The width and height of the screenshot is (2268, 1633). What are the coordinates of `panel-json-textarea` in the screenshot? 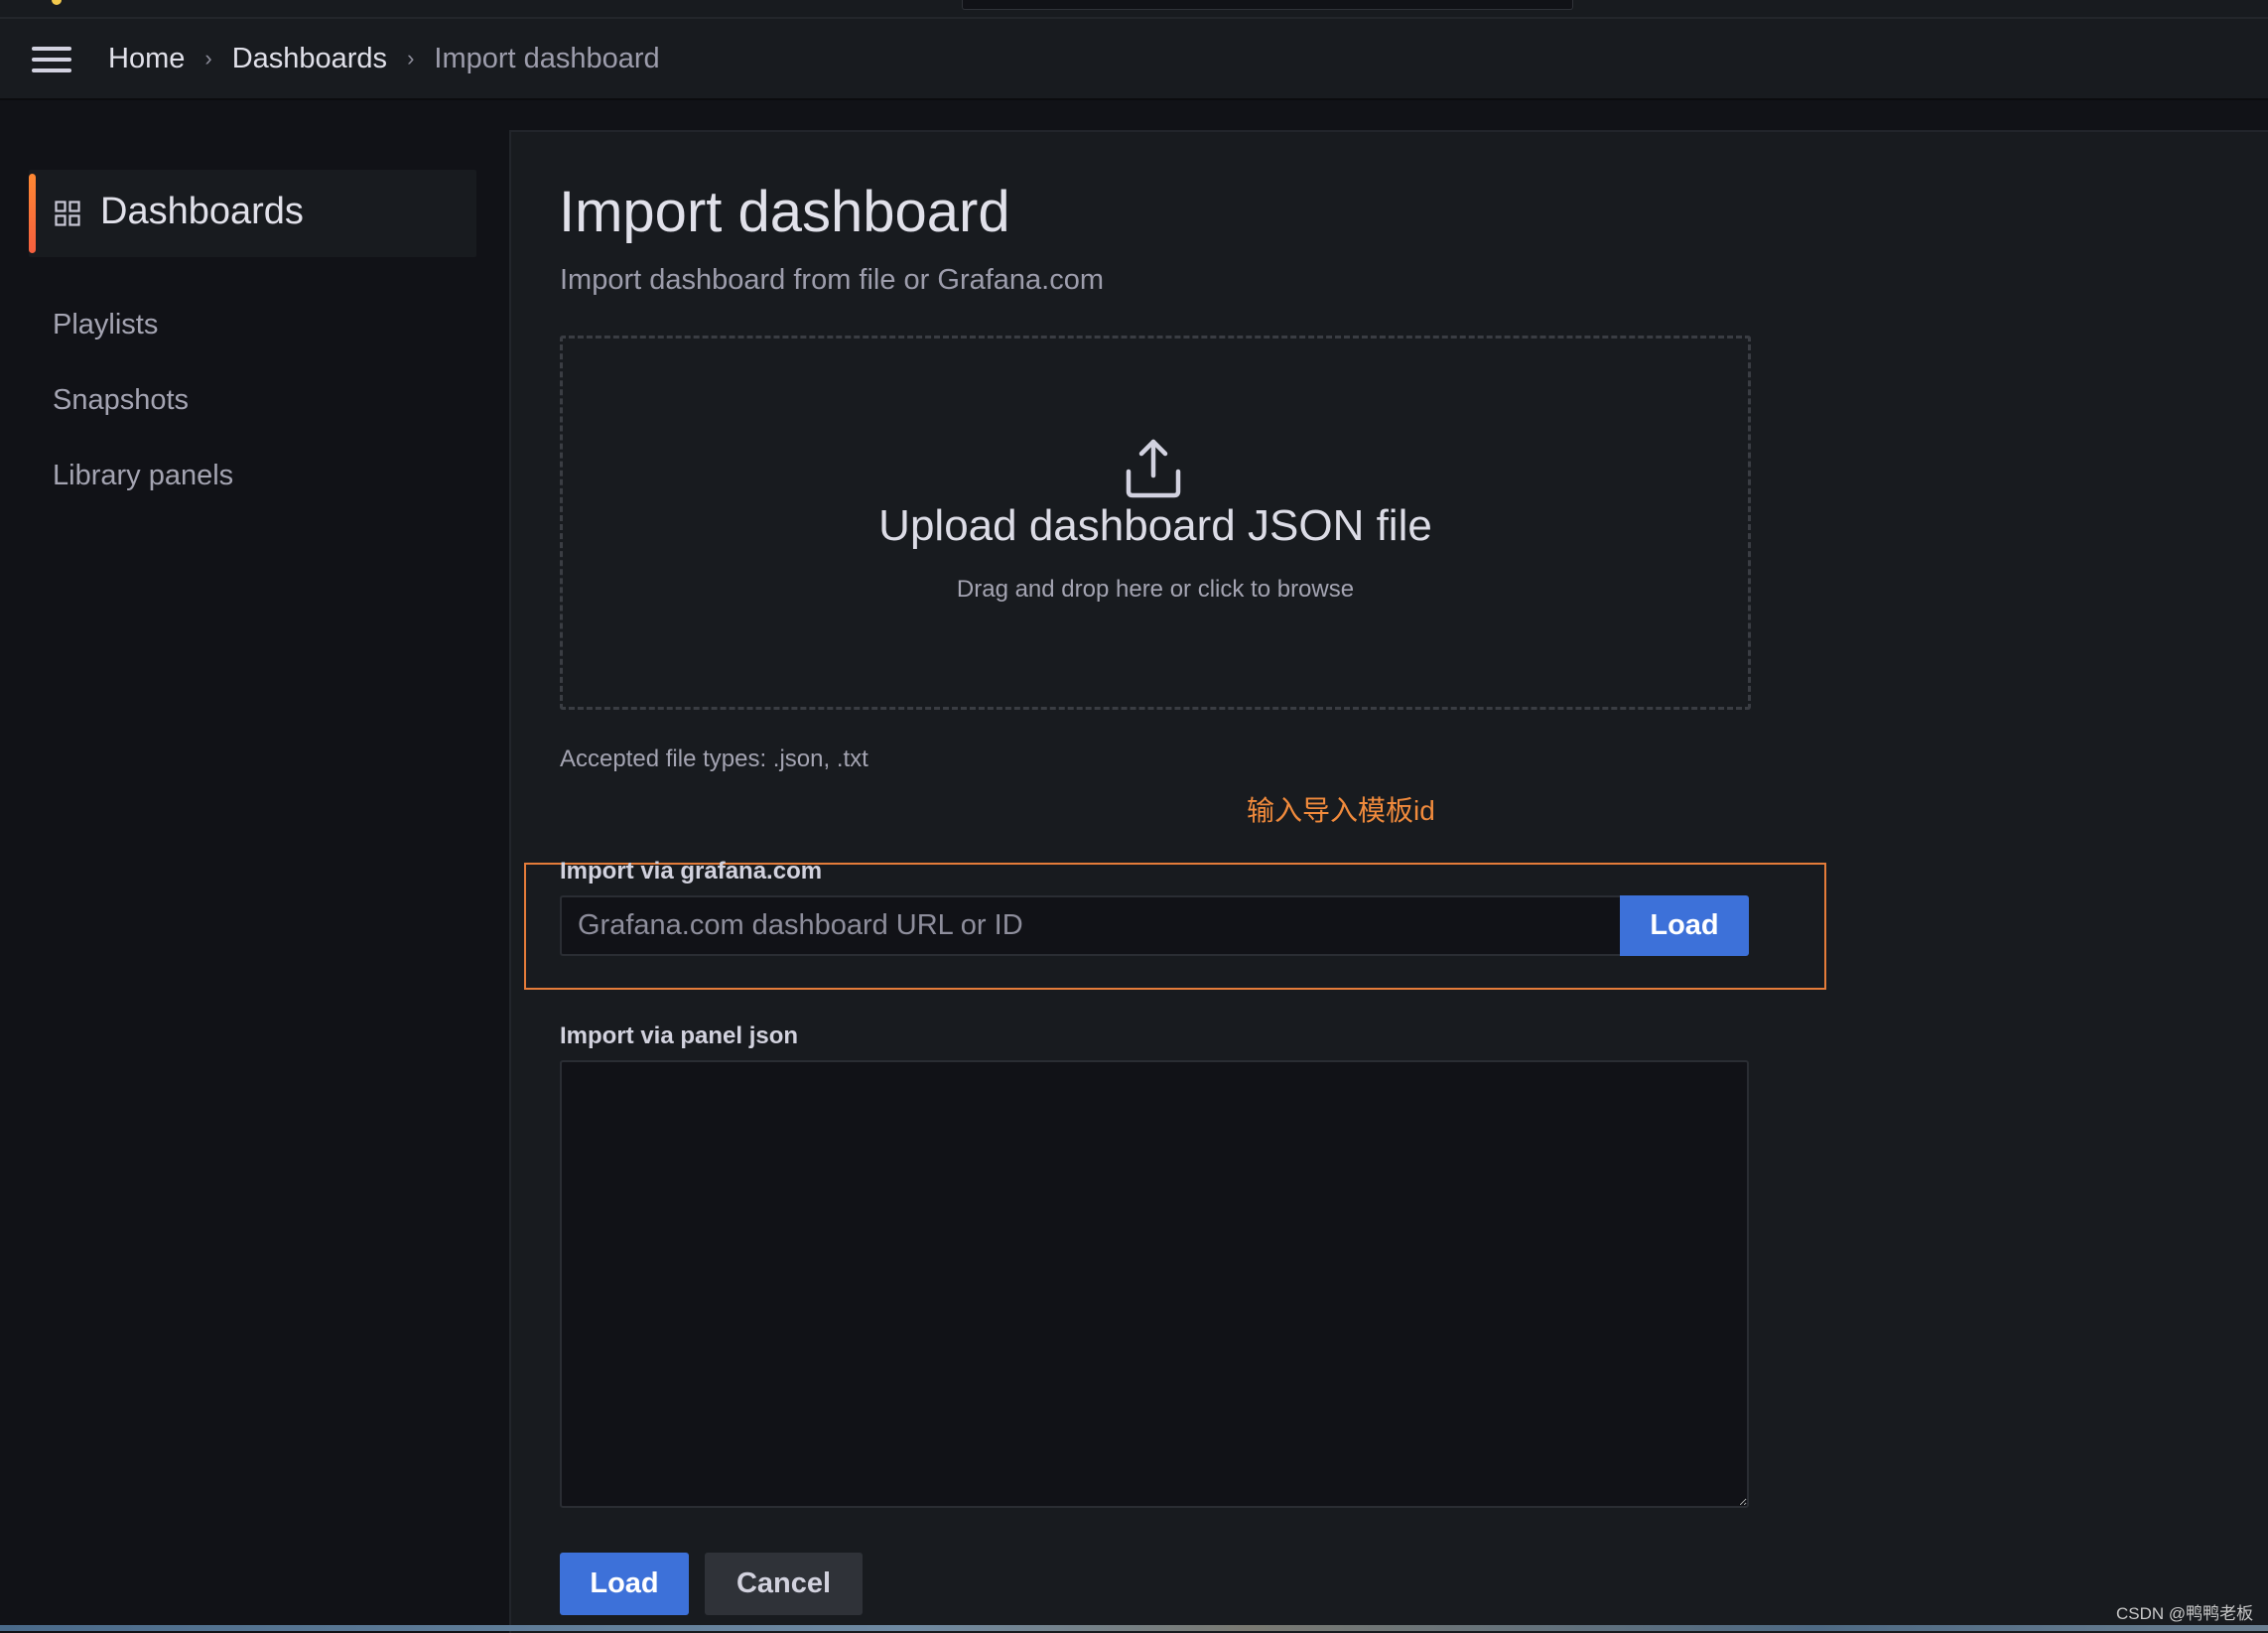 It's located at (1155, 1284).